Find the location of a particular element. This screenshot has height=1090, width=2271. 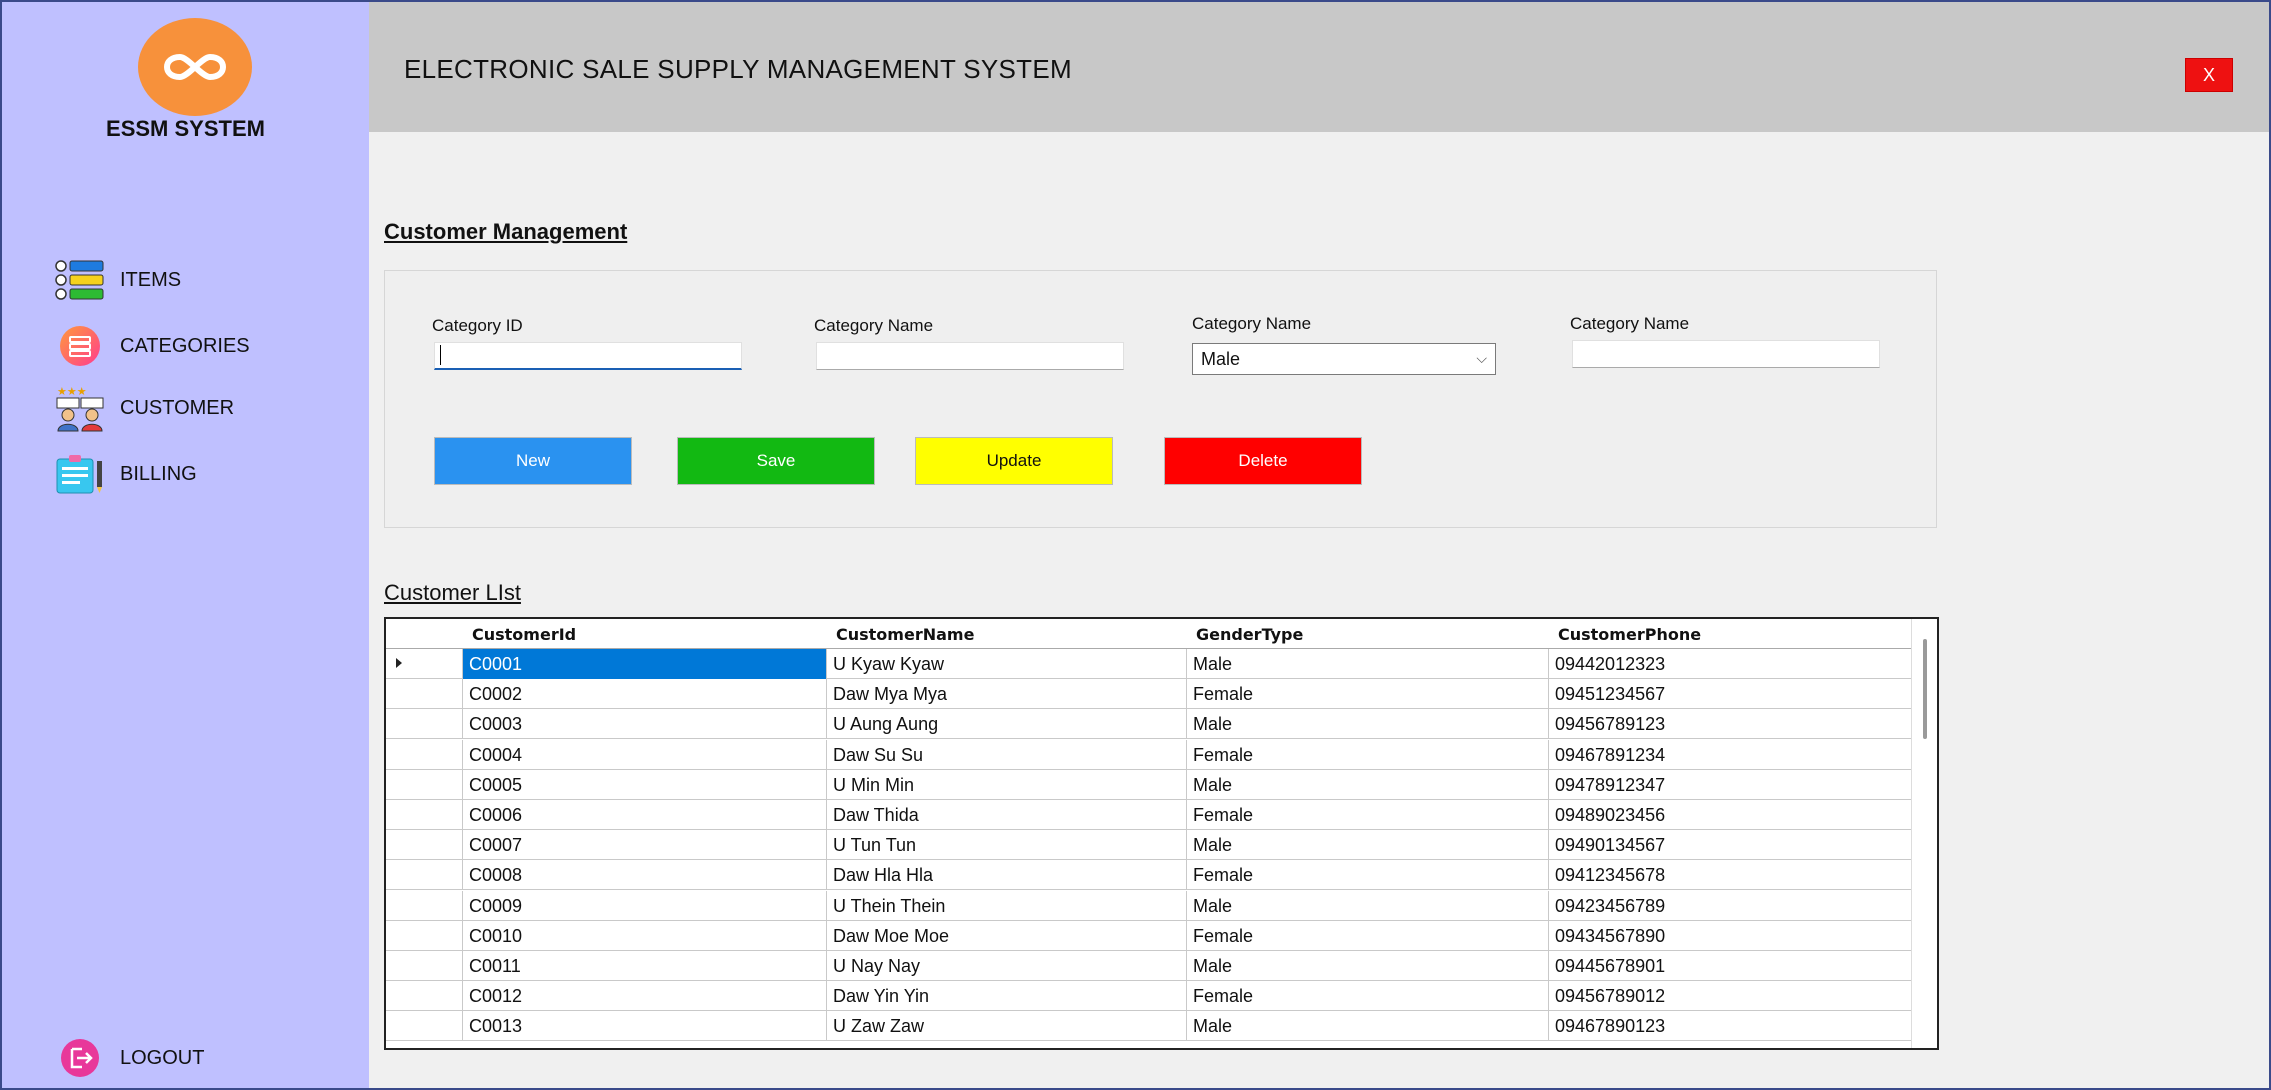

cell-phone: 09478912347 is located at coordinates (1729, 784).